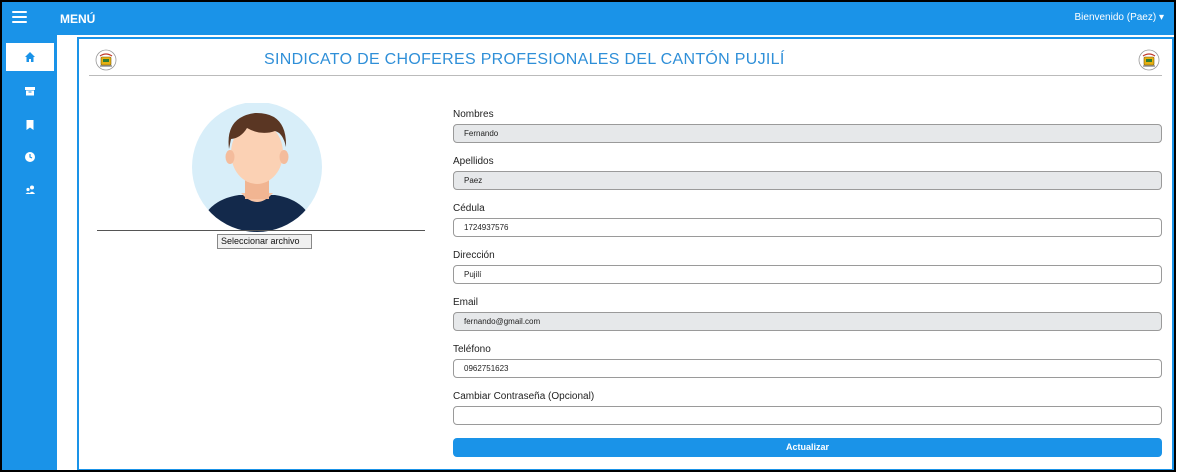  Describe the element at coordinates (625, 75) in the screenshot. I see `header-divider` at that location.